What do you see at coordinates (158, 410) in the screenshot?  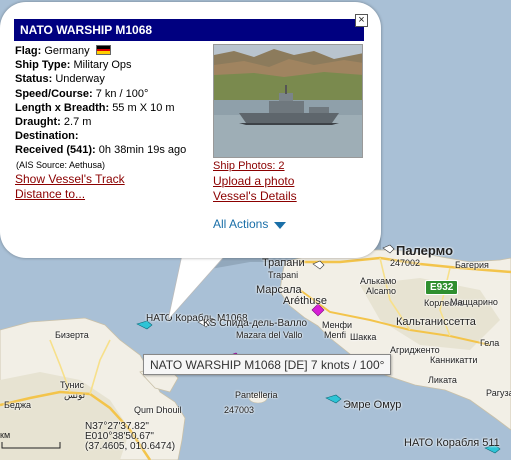 I see `city-label-qum-dhouil: Qum Dhouil` at bounding box center [158, 410].